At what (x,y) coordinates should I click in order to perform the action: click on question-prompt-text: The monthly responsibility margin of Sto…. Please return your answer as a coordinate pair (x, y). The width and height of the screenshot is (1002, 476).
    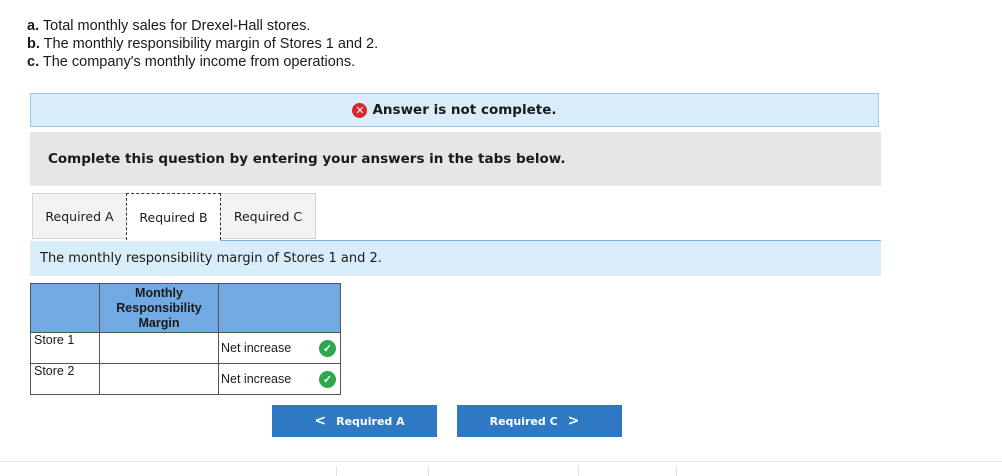
    Looking at the image, I should click on (211, 258).